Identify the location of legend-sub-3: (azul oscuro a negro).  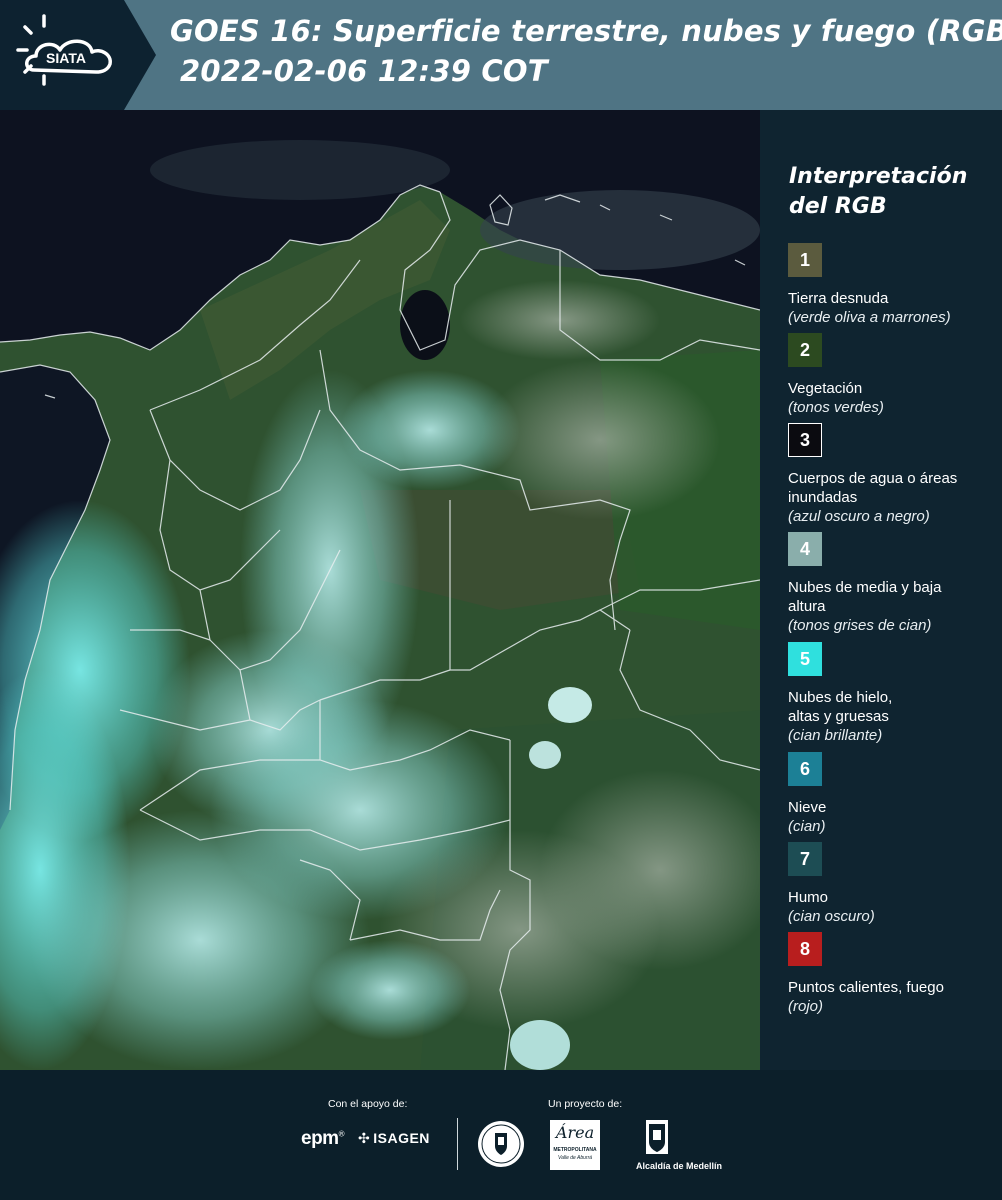
(859, 516).